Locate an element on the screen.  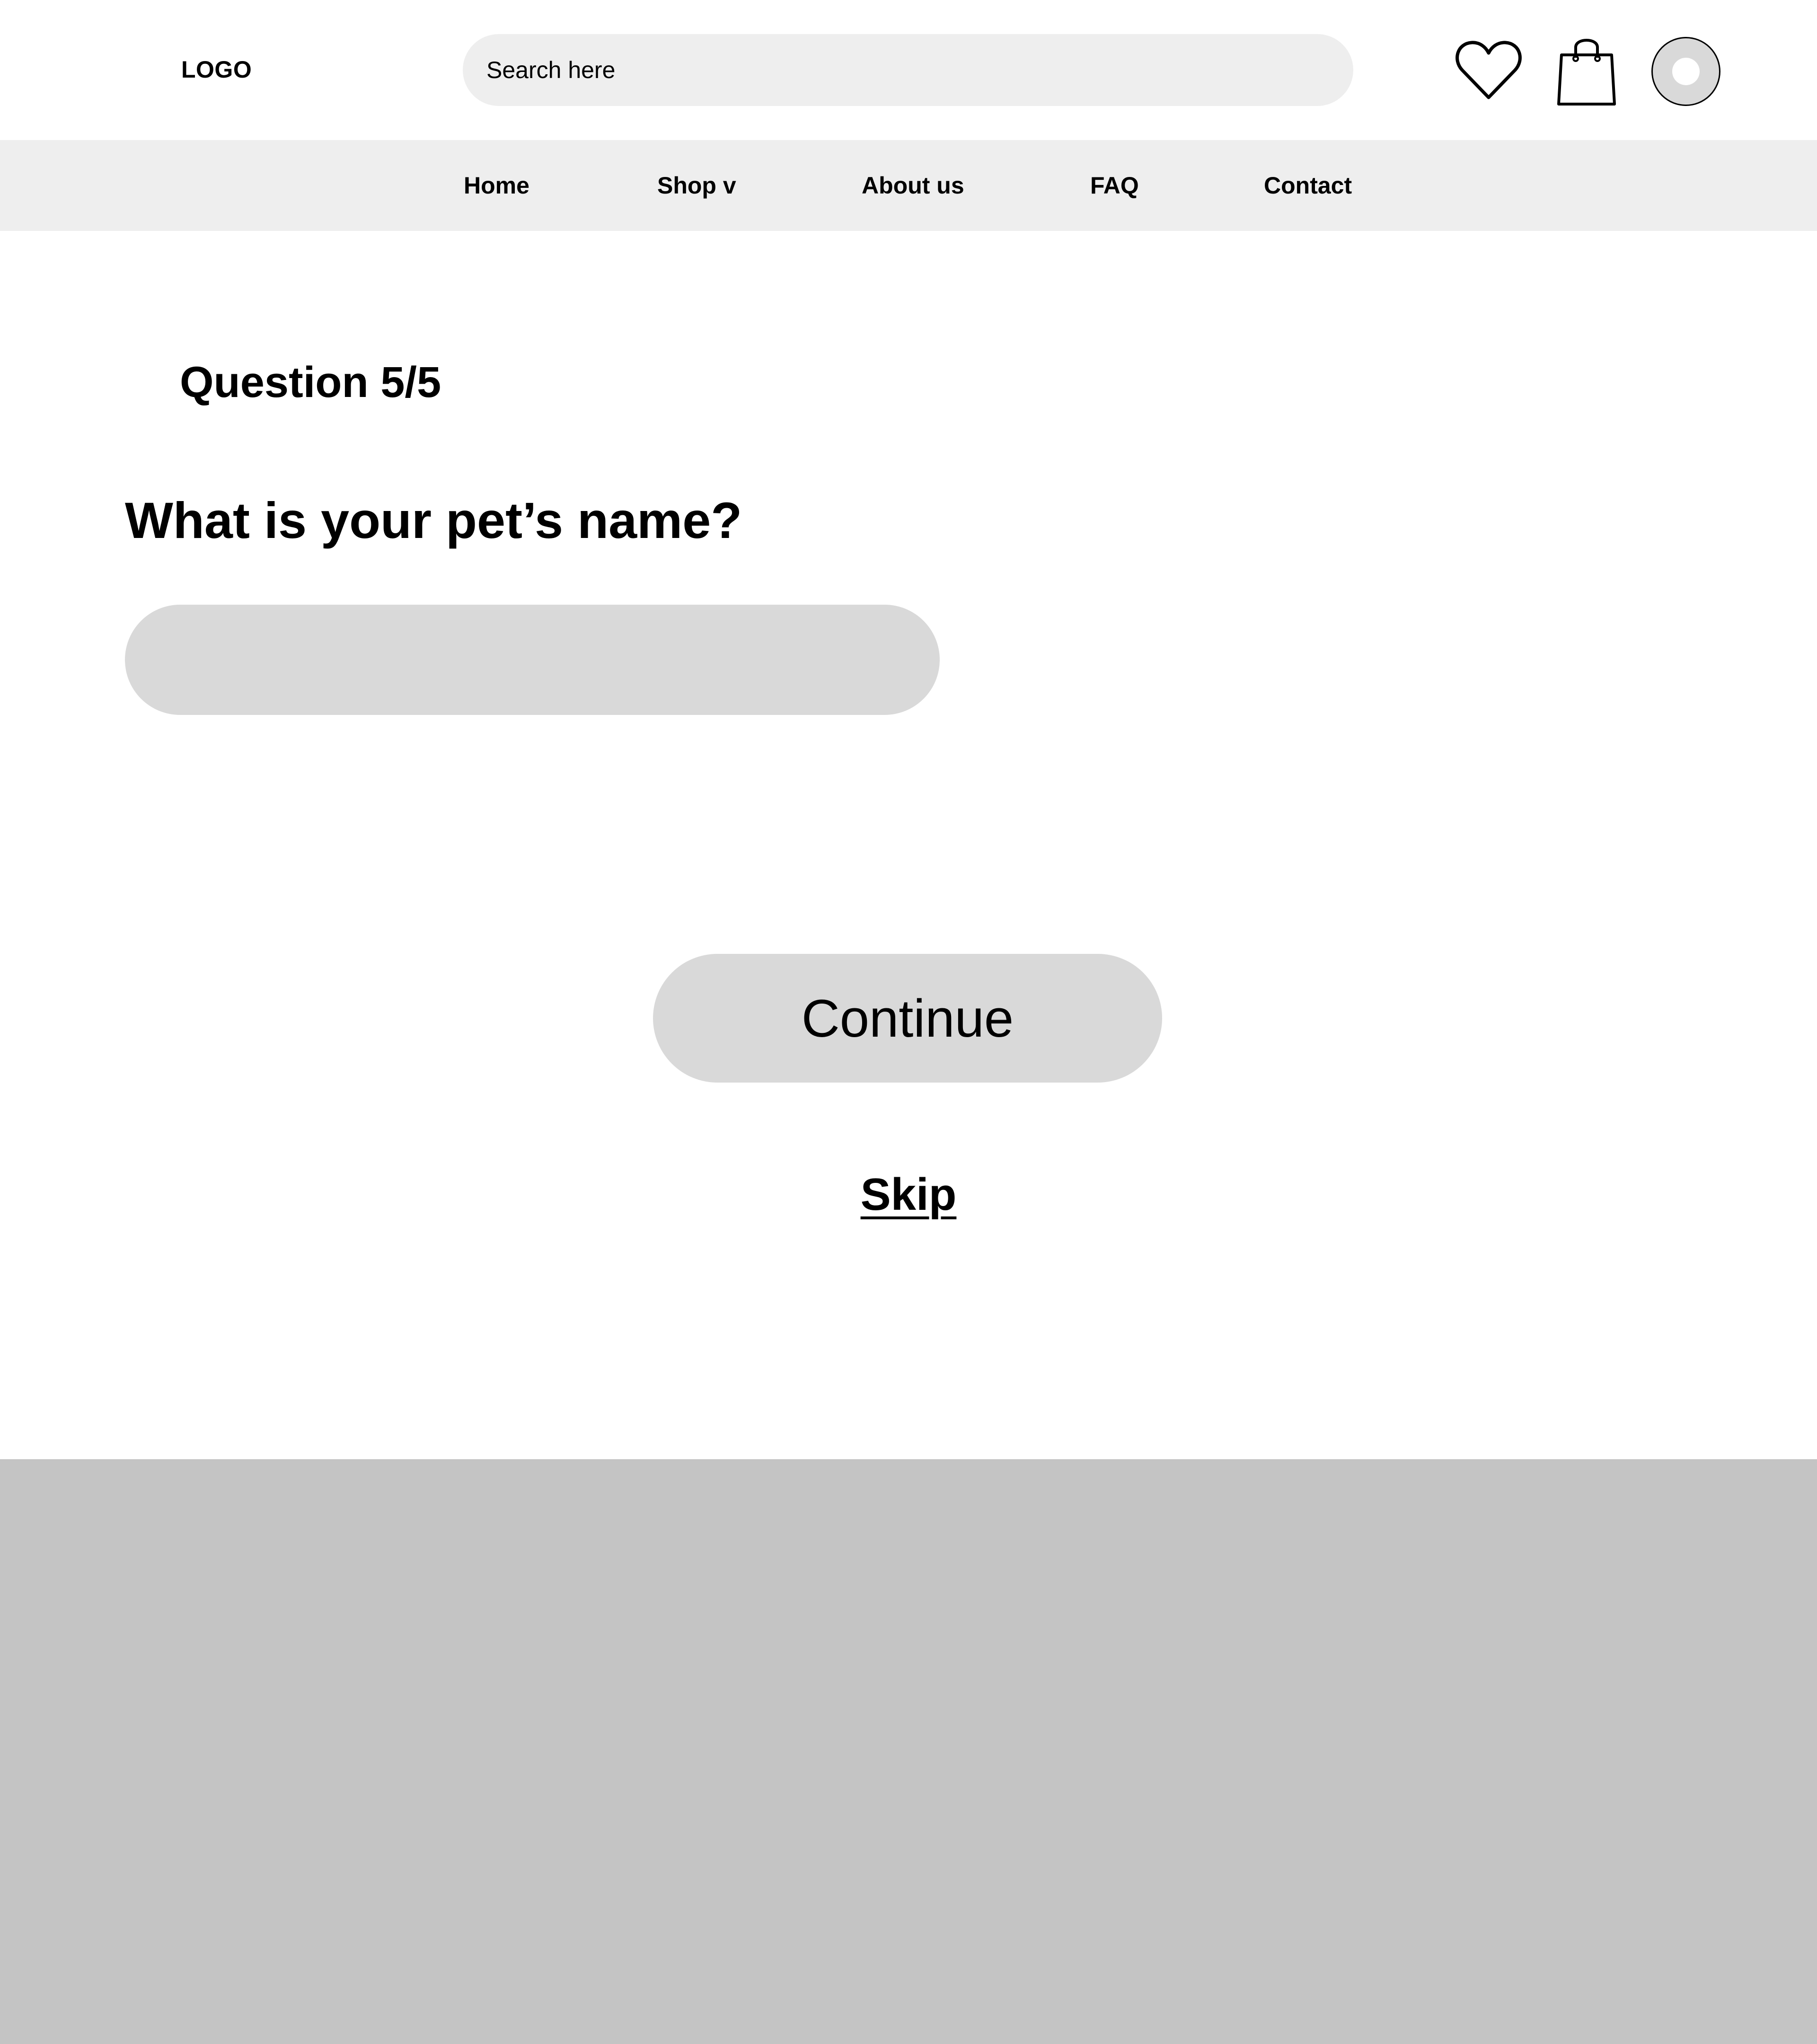
avatar-inner is located at coordinates (1686, 71).